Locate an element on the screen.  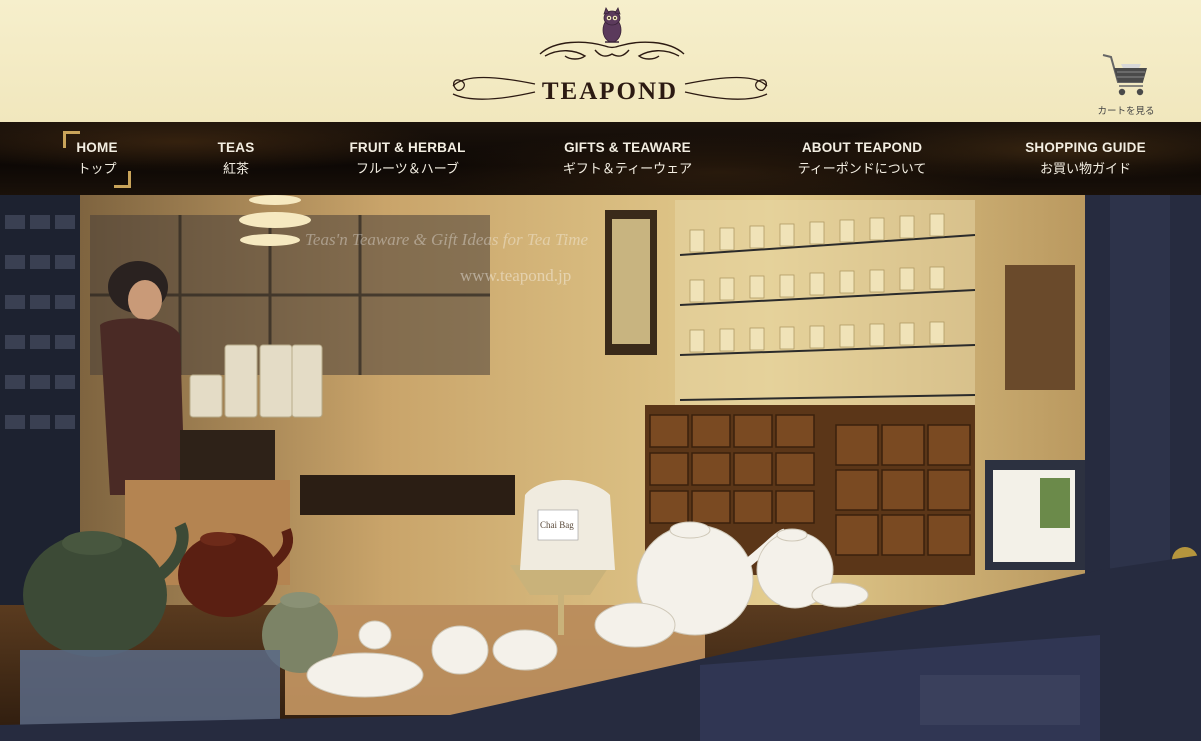
nav-item-label-en: HOME is located at coordinates (97, 147).